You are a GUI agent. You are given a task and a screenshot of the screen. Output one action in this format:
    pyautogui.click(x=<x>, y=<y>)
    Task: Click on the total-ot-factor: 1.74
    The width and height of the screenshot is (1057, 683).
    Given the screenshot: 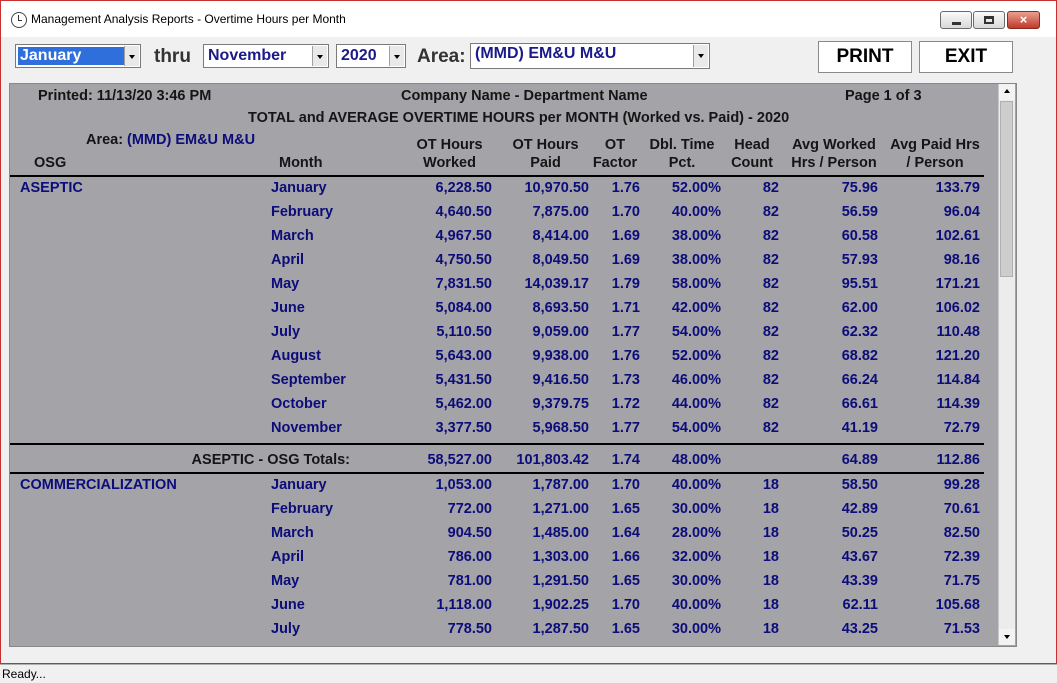 What is the action you would take?
    pyautogui.click(x=625, y=460)
    